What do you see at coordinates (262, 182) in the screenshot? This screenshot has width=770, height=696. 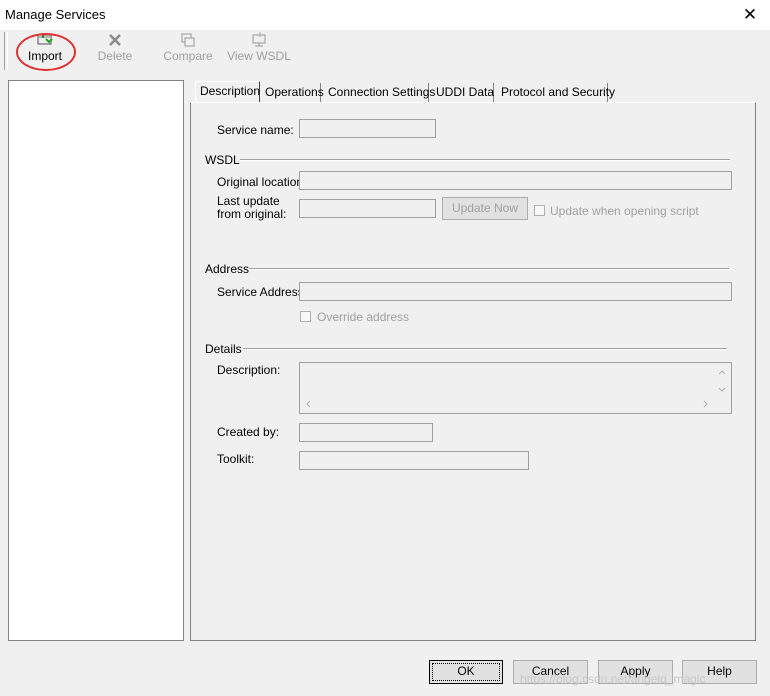 I see `original-location-label: Original location:` at bounding box center [262, 182].